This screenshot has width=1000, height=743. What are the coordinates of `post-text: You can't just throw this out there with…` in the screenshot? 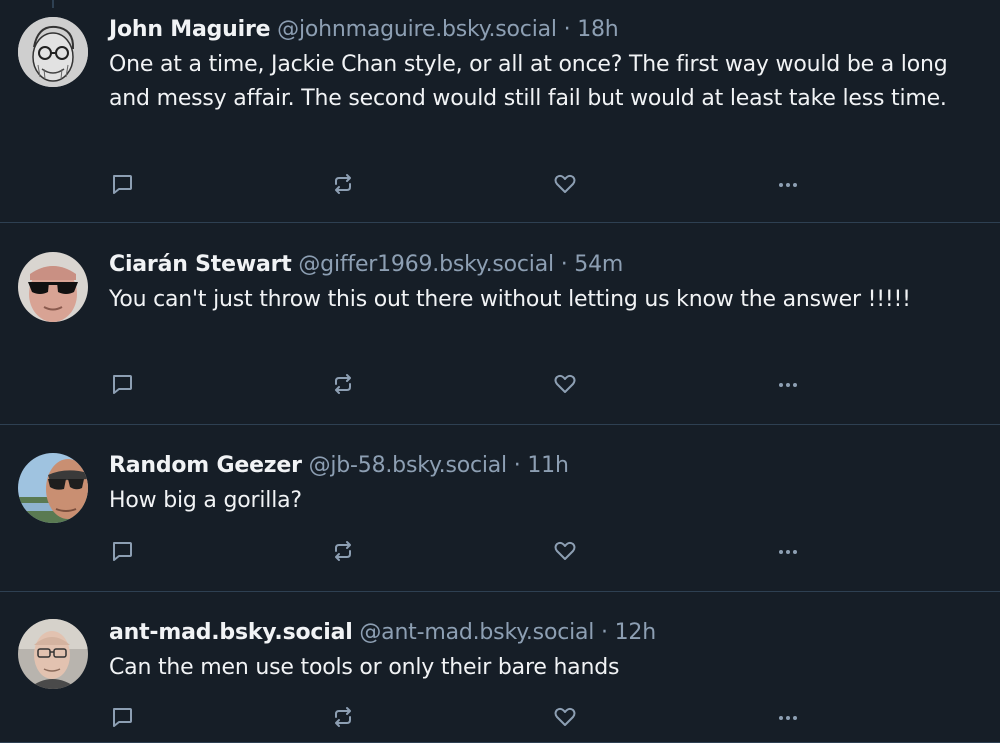 It's located at (510, 299).